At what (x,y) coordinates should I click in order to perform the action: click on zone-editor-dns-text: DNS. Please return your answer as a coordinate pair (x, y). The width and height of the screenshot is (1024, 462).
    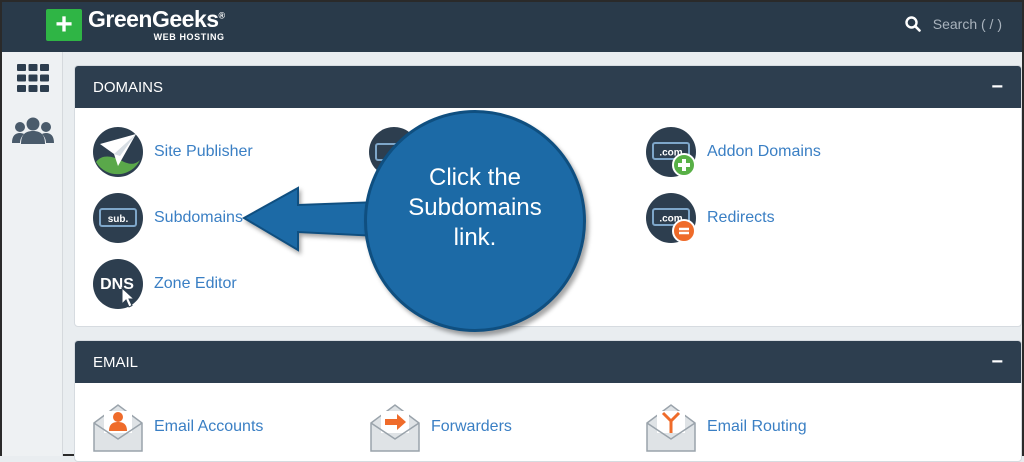
    Looking at the image, I should click on (117, 284).